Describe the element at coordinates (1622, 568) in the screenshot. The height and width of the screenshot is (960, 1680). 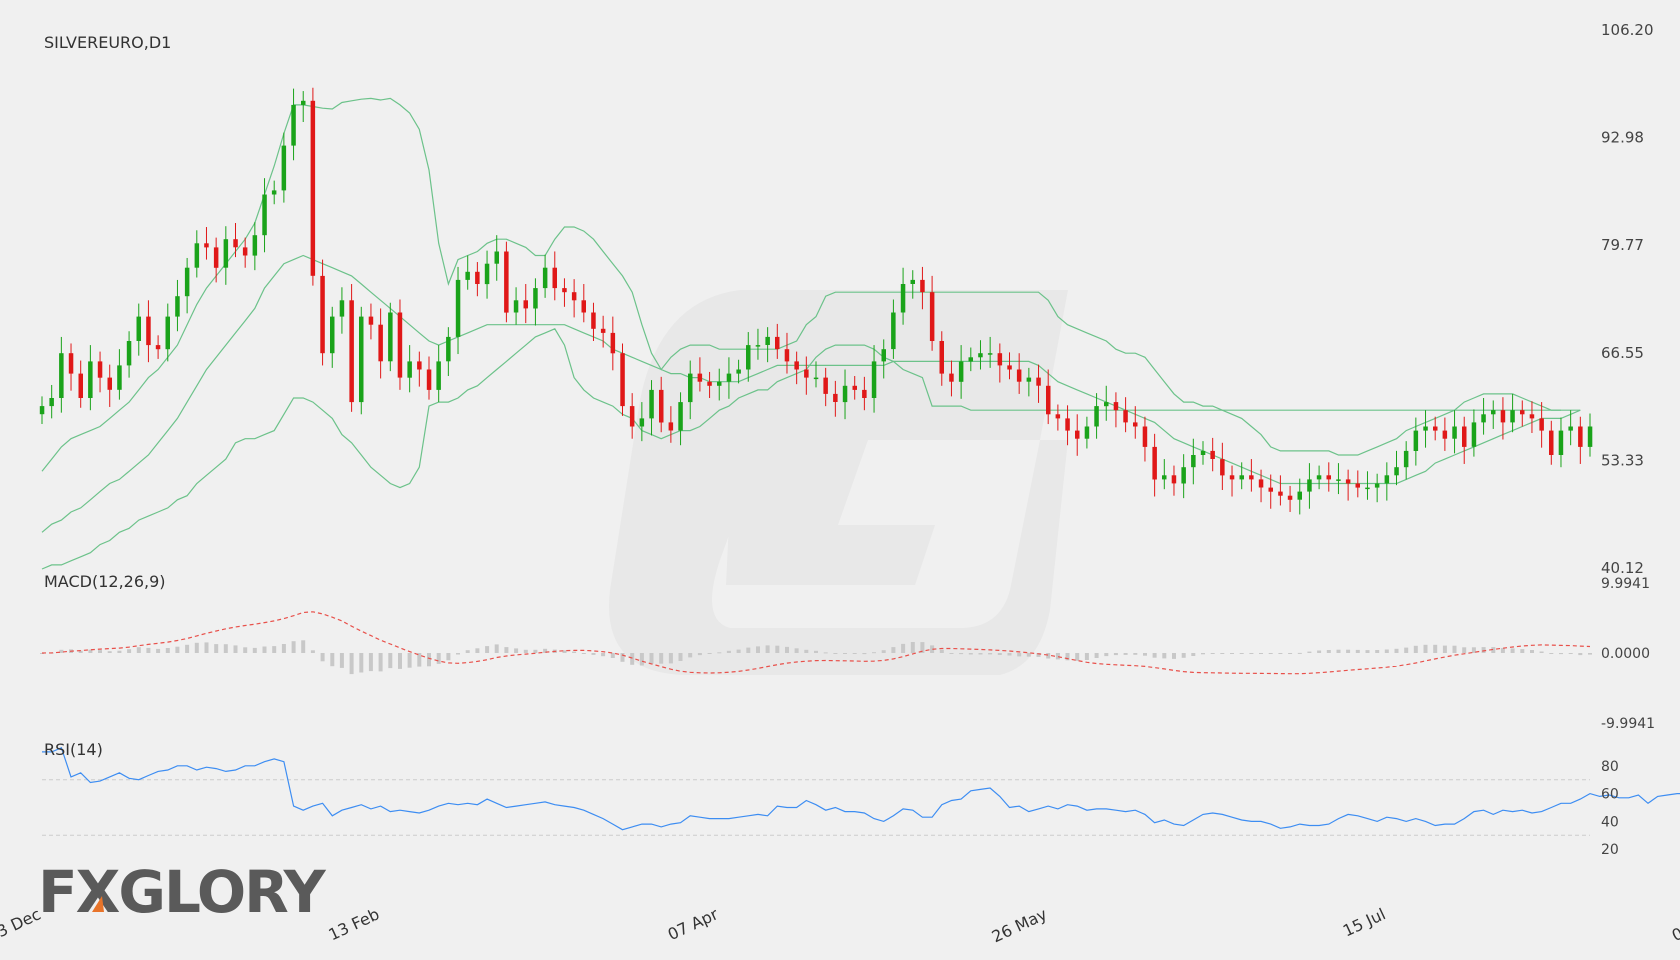
I see `price-tick-label: 40.12` at that location.